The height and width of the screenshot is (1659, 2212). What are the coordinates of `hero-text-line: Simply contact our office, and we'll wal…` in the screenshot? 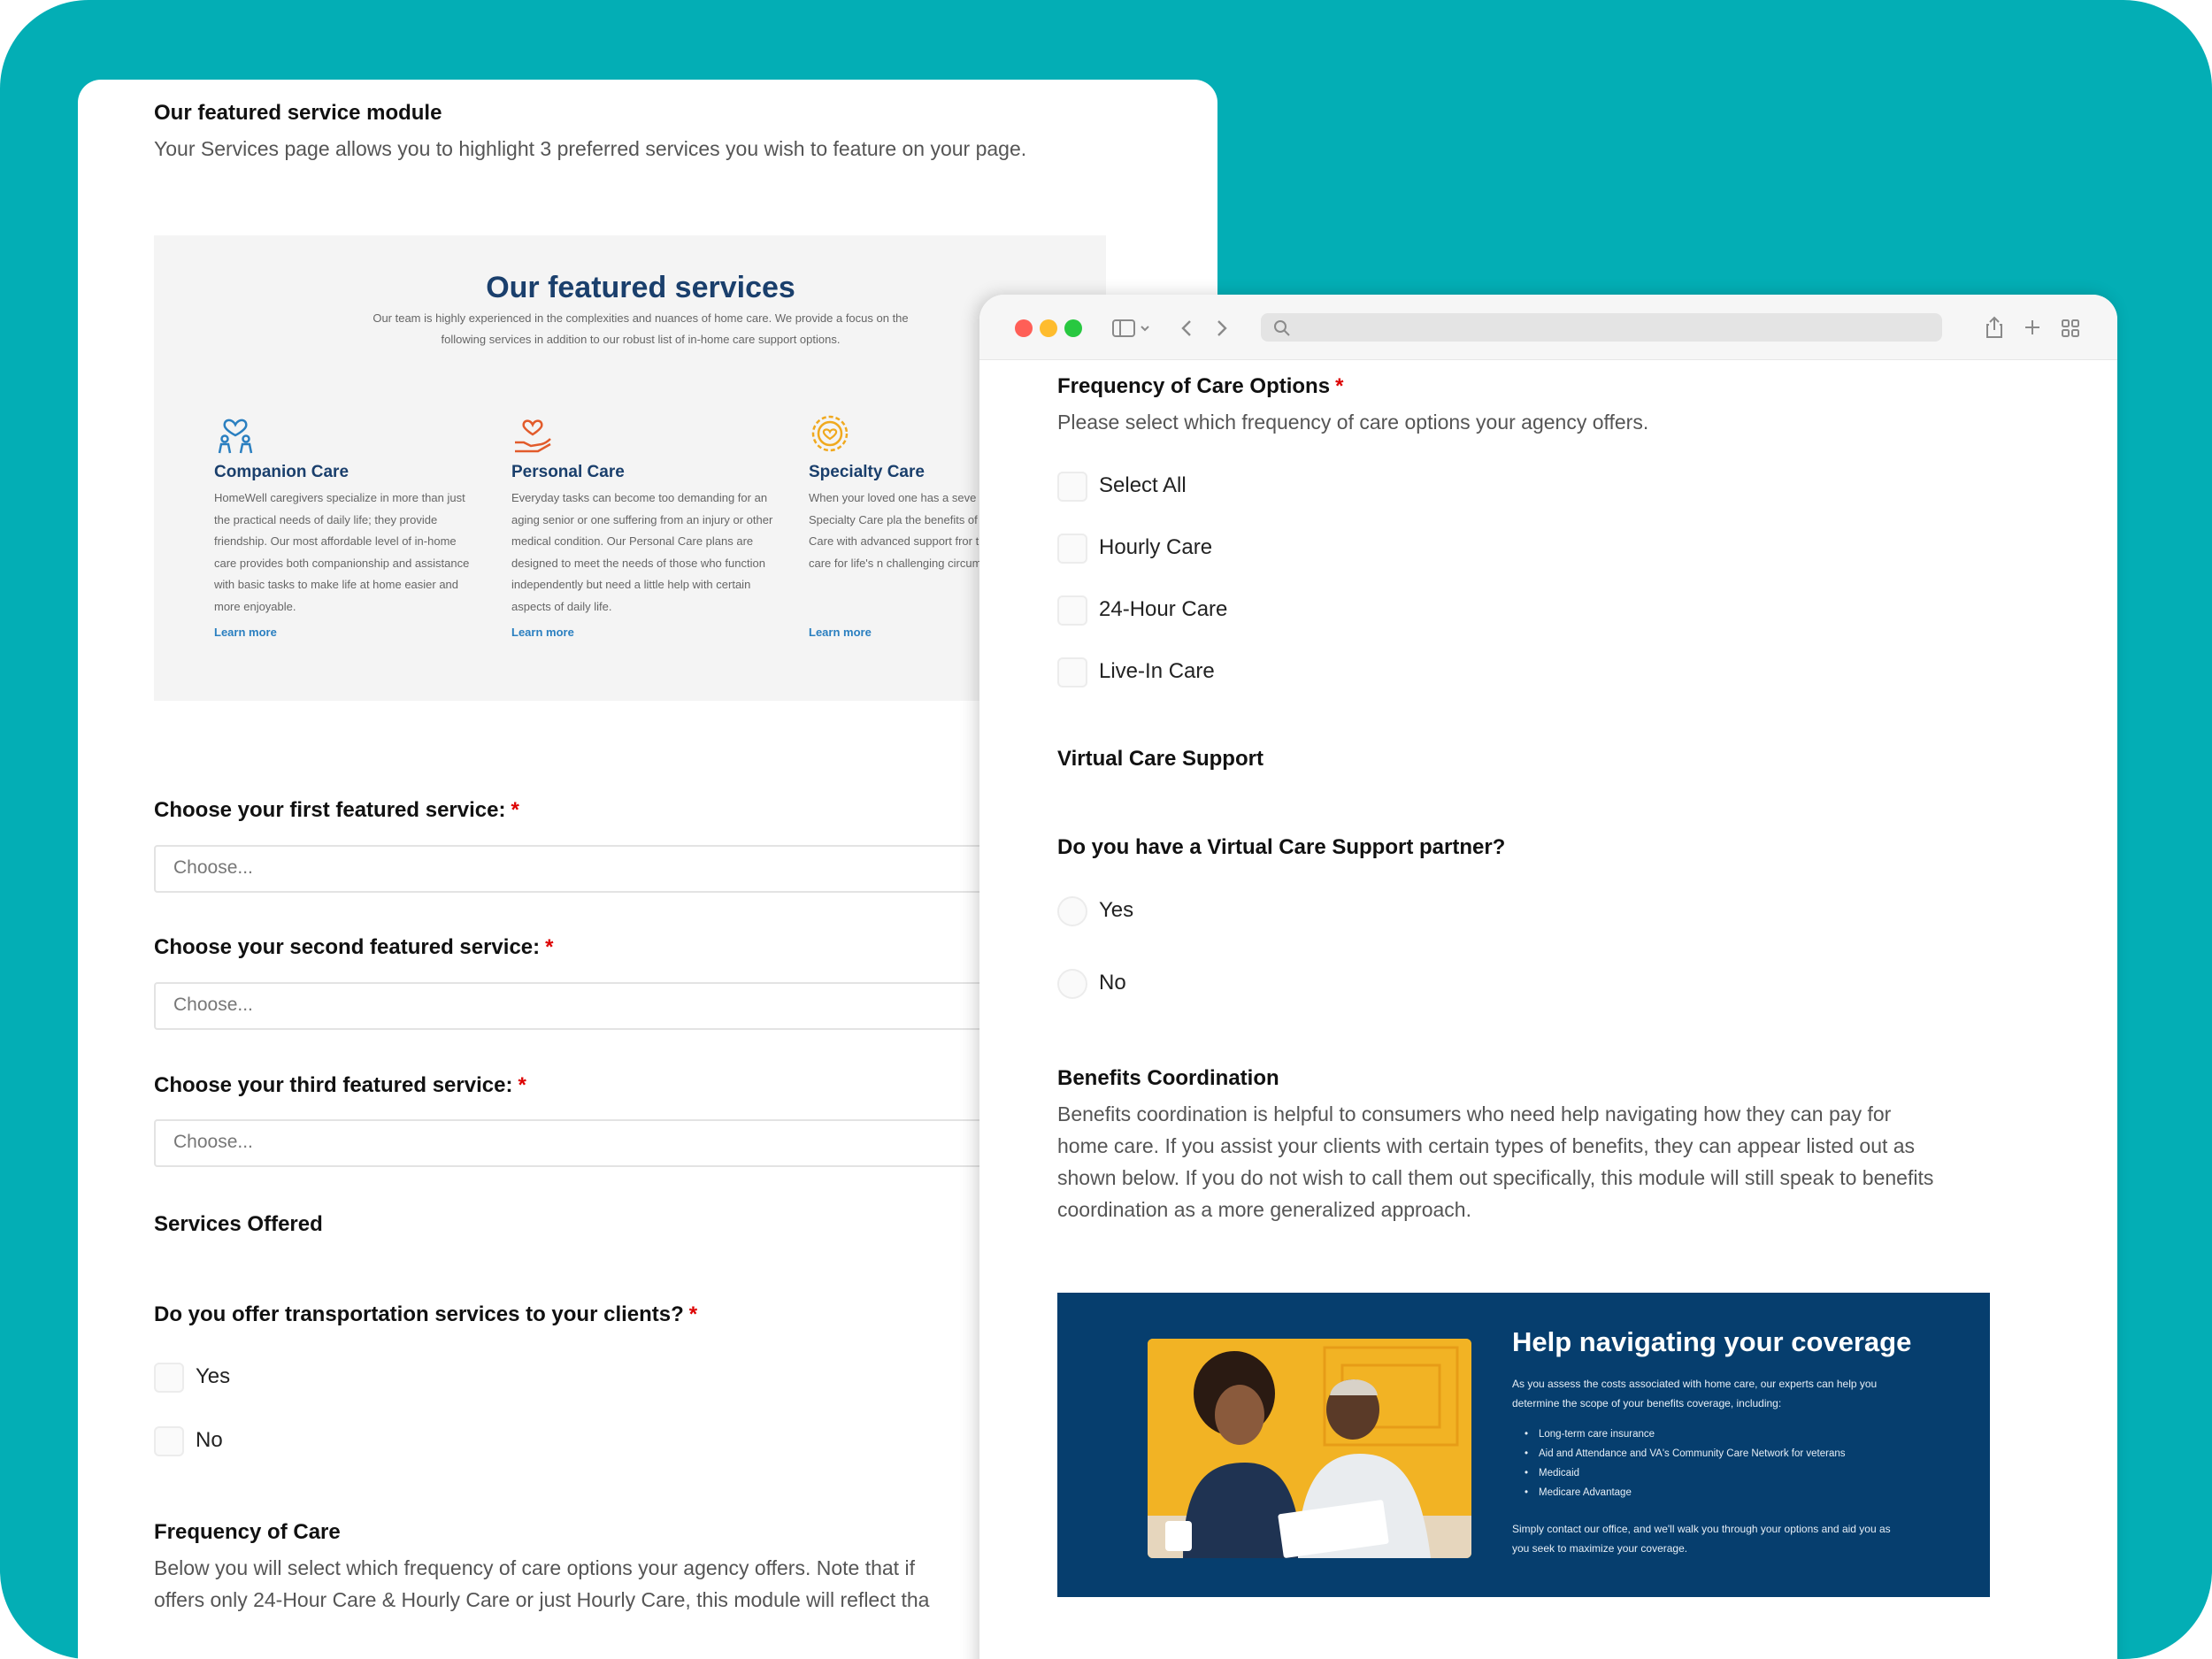 It's located at (1702, 1529).